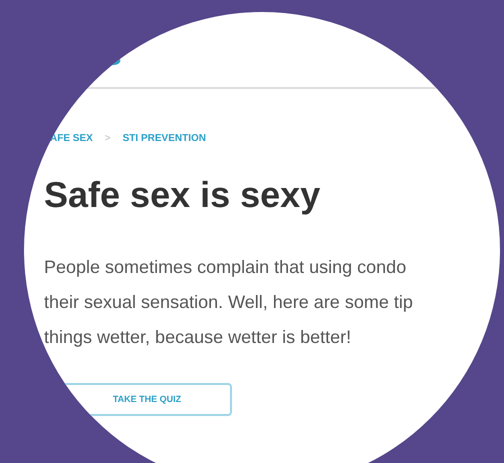 Image resolution: width=504 pixels, height=463 pixels. Describe the element at coordinates (228, 302) in the screenshot. I see `intro-paragraph: People sometimes complain that using condo their sexual sensation. Well, here are some tip things wetter, because wetter is better!` at that location.